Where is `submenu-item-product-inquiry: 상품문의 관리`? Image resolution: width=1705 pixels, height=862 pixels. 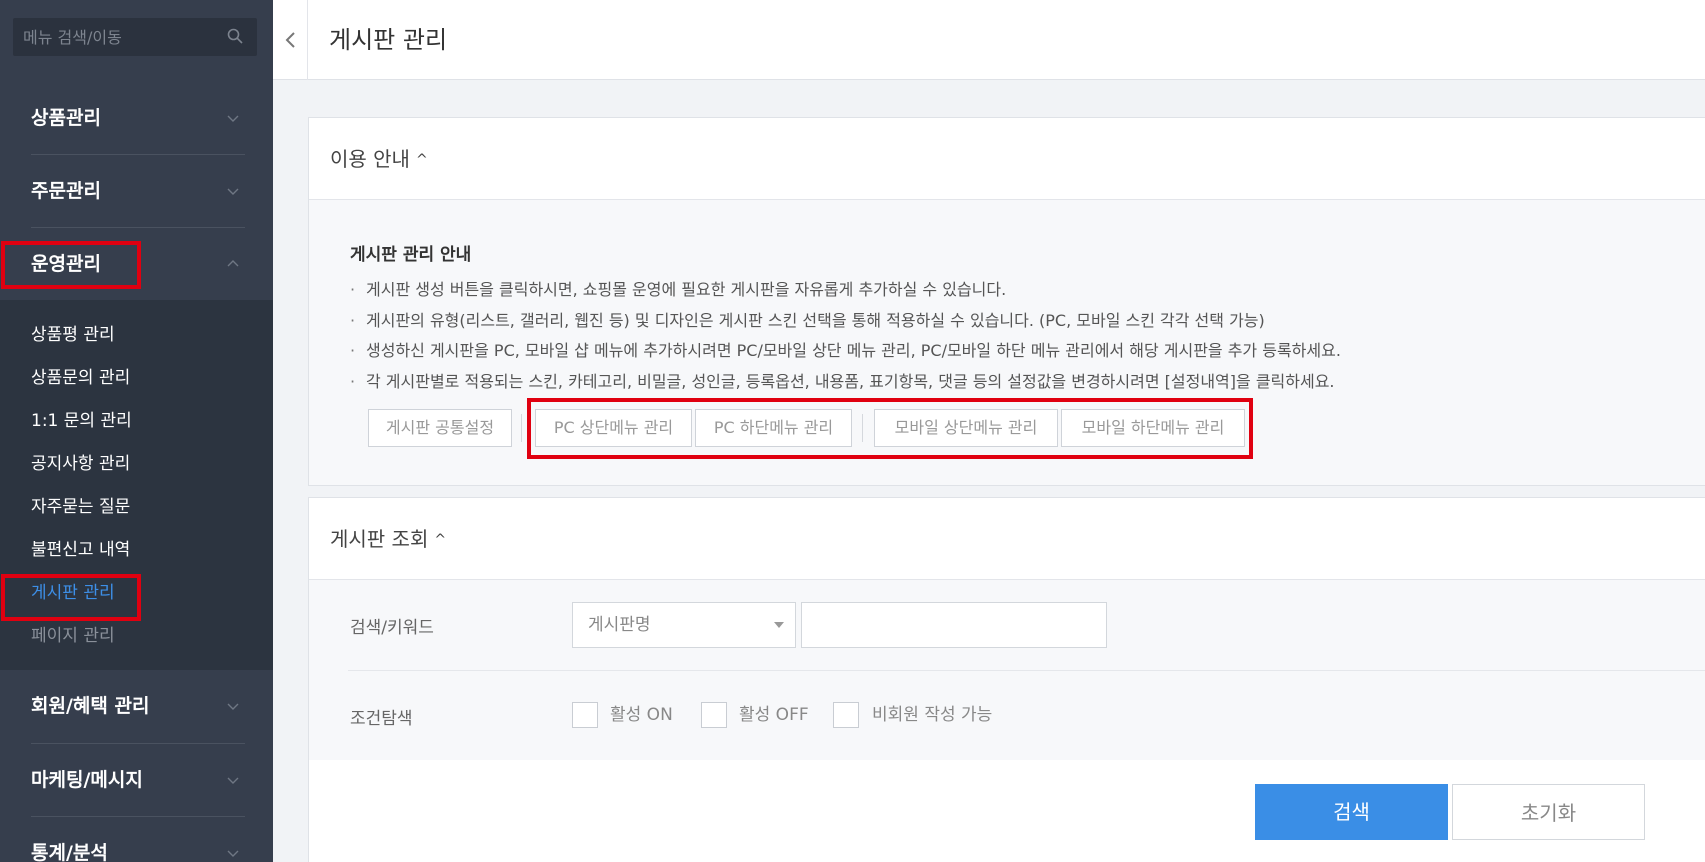
submenu-item-product-inquiry: 상품문의 관리 is located at coordinates (80, 378).